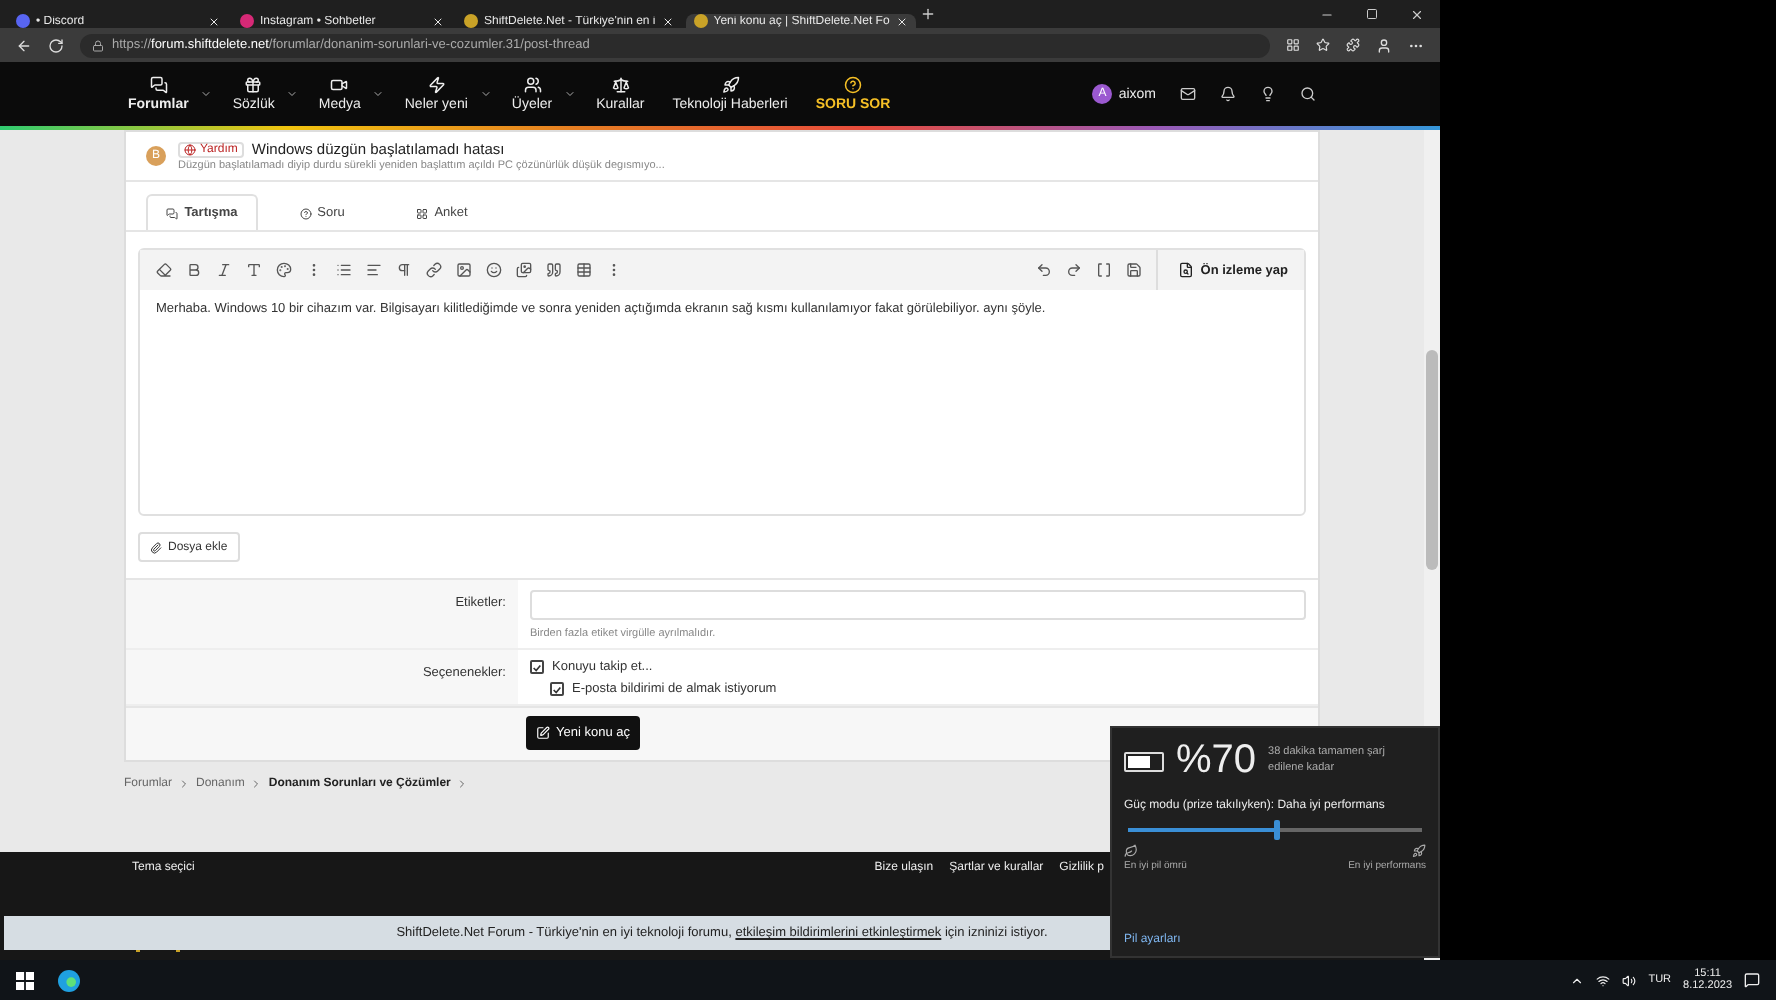 This screenshot has height=1000, width=1776. I want to click on battery-percent: %70, so click(1216, 761).